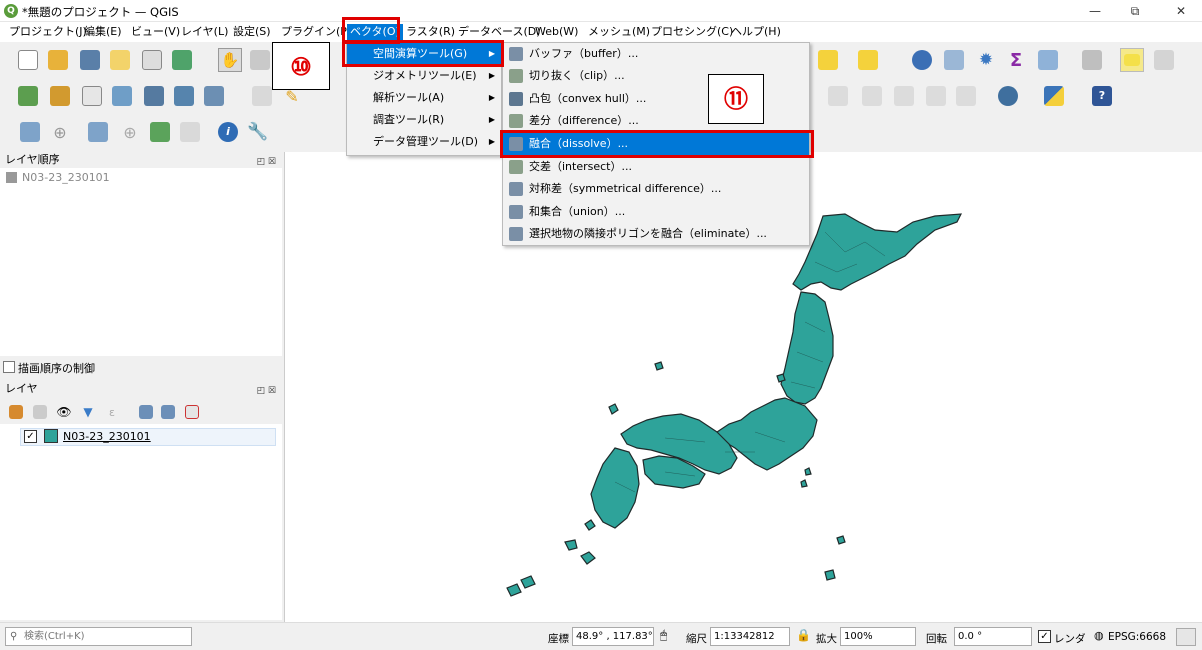 The width and height of the screenshot is (1202, 650). I want to click on menu-item-label: 解析ツール(A), so click(409, 97).